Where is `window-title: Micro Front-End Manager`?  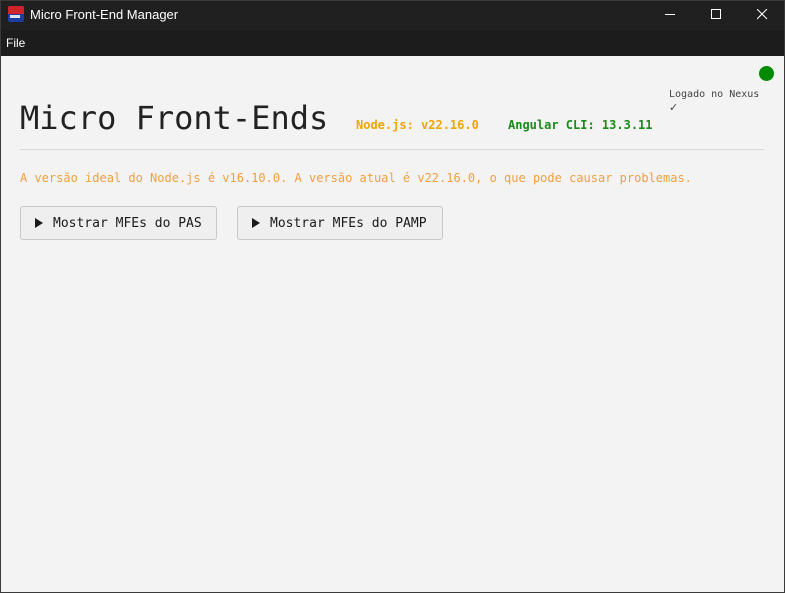 window-title: Micro Front-End Manager is located at coordinates (104, 14).